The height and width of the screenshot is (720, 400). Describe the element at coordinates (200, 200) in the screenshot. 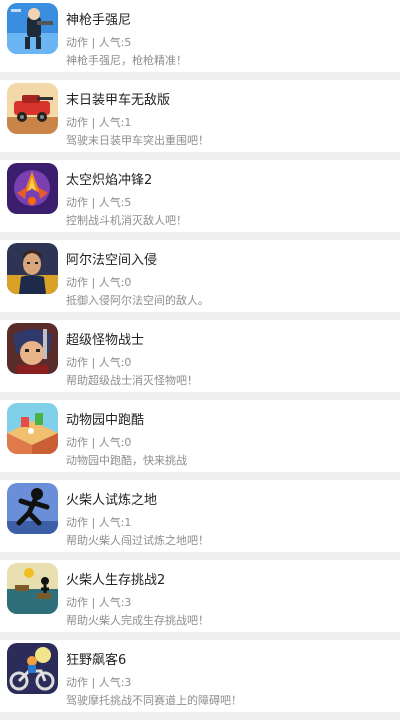

I see `game-list-item: 太空炽焰冲锋2 动作 | 人气:5 控制战斗机消灭敌人吧！` at that location.